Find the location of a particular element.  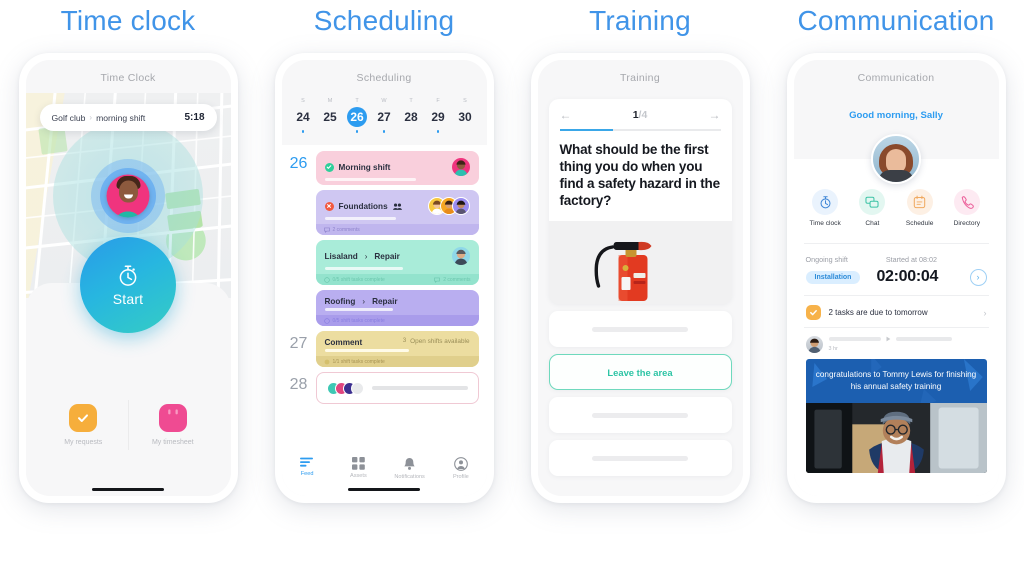

greeting-text: Good morning, Sally is located at coordinates (896, 115).